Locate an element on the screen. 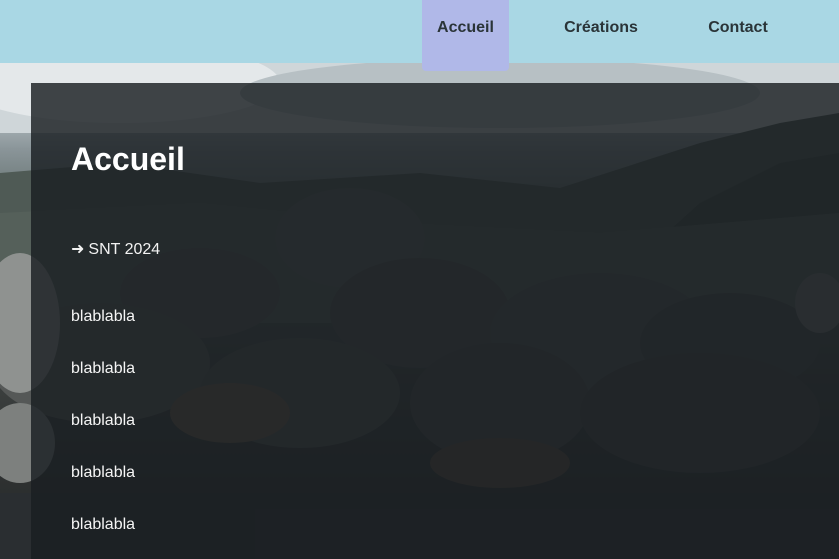 This screenshot has height=559, width=839. page-title: Accueil is located at coordinates (128, 159).